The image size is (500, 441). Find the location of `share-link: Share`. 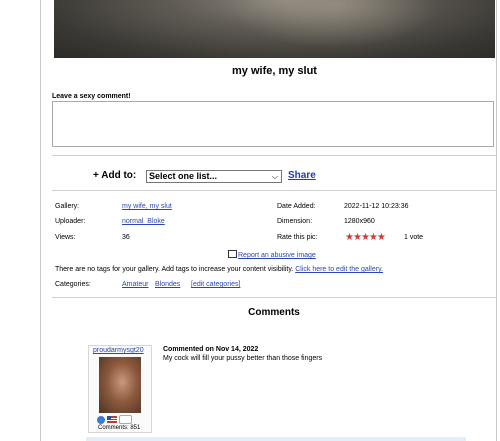

share-link: Share is located at coordinates (302, 175).